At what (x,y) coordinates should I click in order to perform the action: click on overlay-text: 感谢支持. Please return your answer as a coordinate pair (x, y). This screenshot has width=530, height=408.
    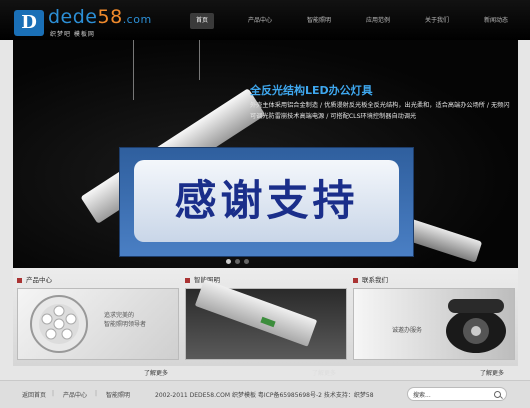
    Looking at the image, I should click on (266, 201).